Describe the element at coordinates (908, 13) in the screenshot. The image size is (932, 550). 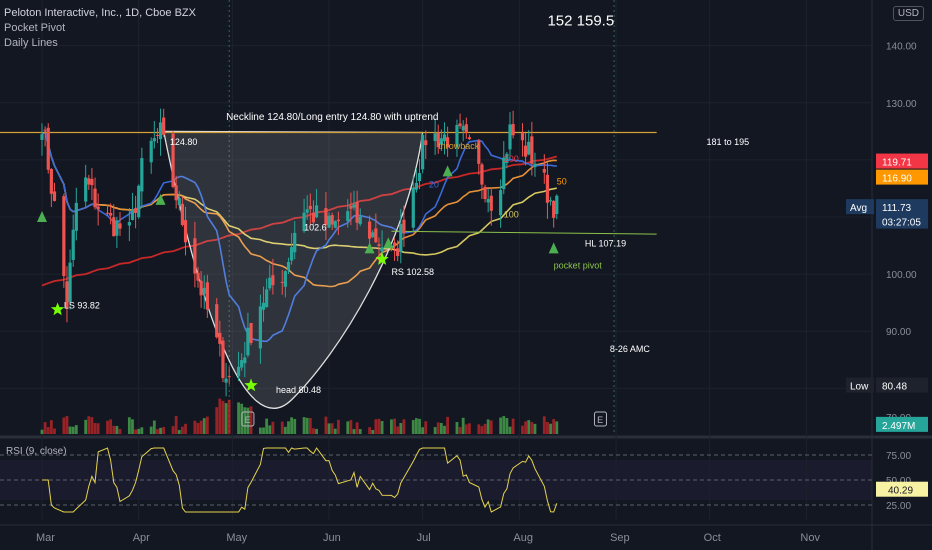
I see `currency-button: USD` at that location.